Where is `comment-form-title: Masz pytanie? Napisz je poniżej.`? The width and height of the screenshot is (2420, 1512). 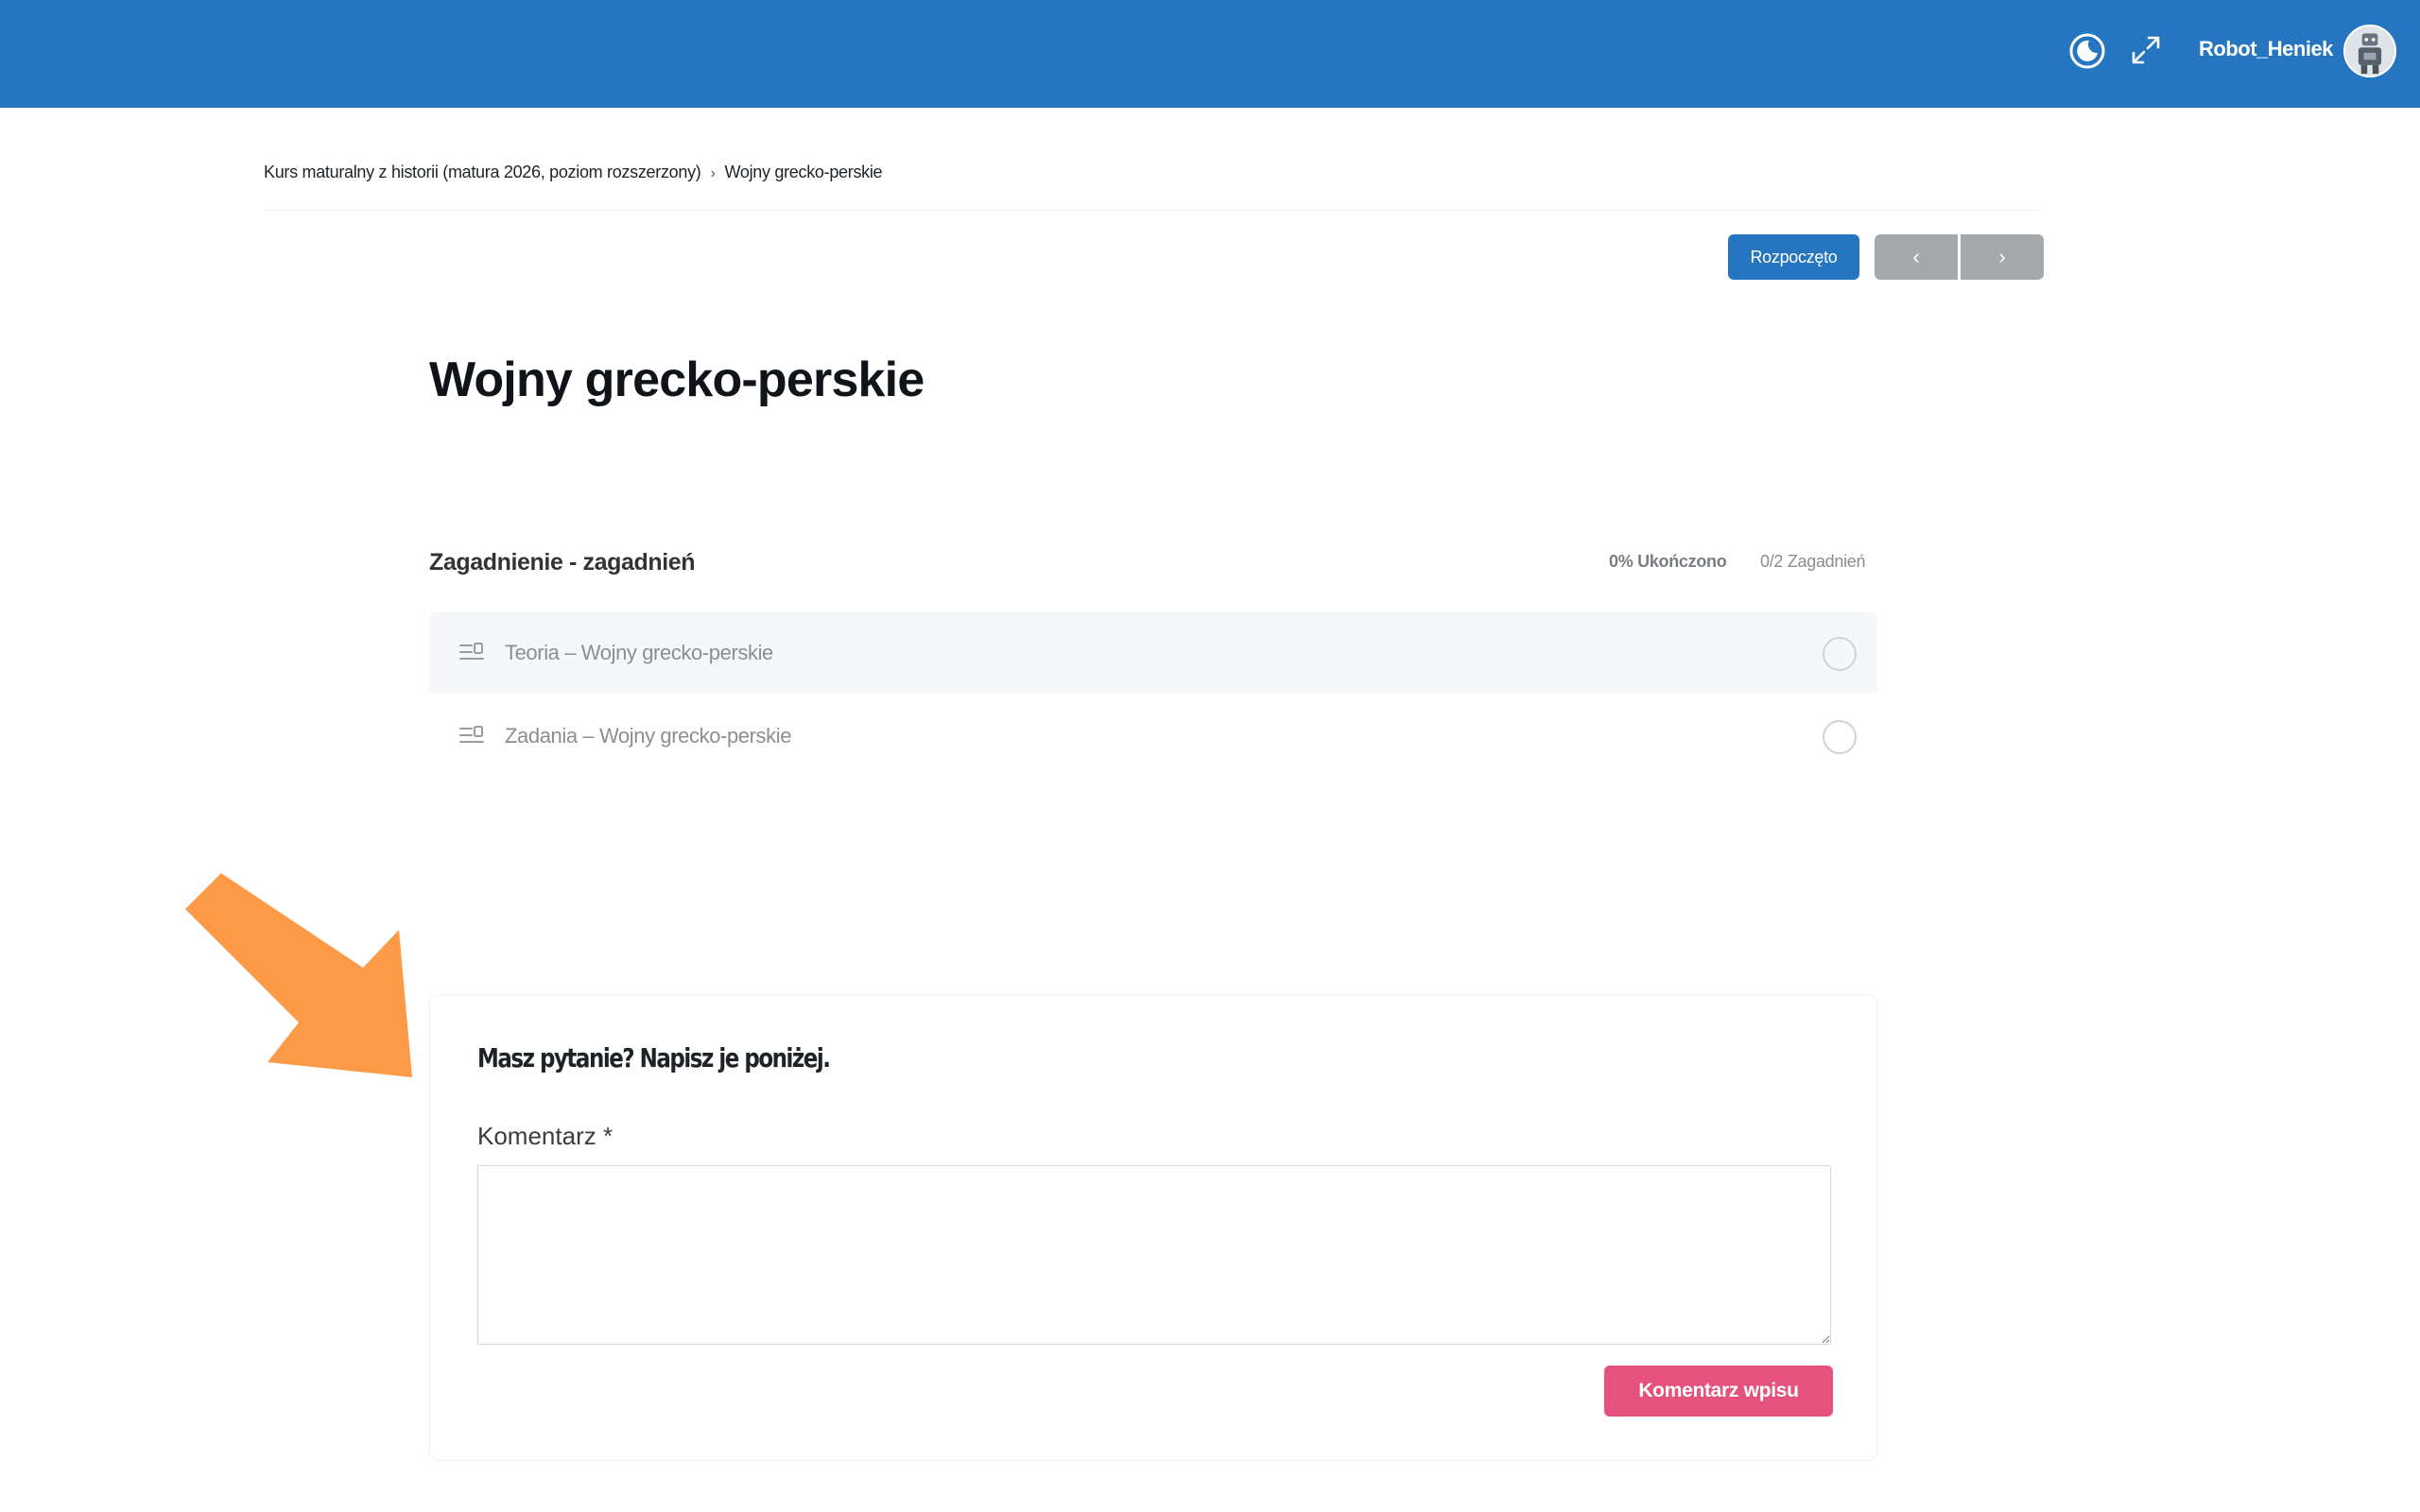
comment-form-title: Masz pytanie? Napisz je poniżej. is located at coordinates (654, 1058).